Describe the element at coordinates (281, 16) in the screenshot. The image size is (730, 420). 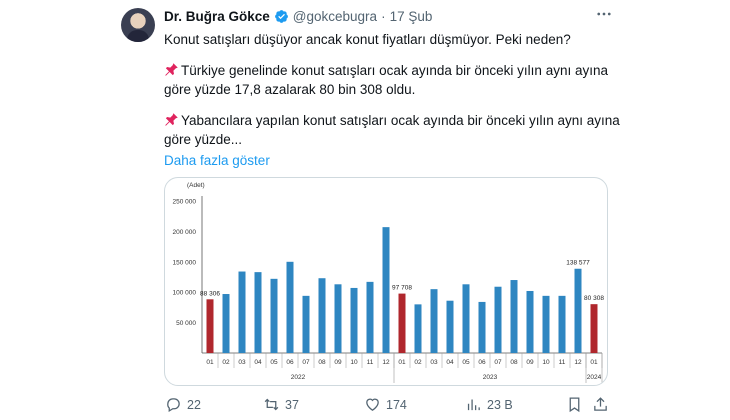
I see `verified-icon` at that location.